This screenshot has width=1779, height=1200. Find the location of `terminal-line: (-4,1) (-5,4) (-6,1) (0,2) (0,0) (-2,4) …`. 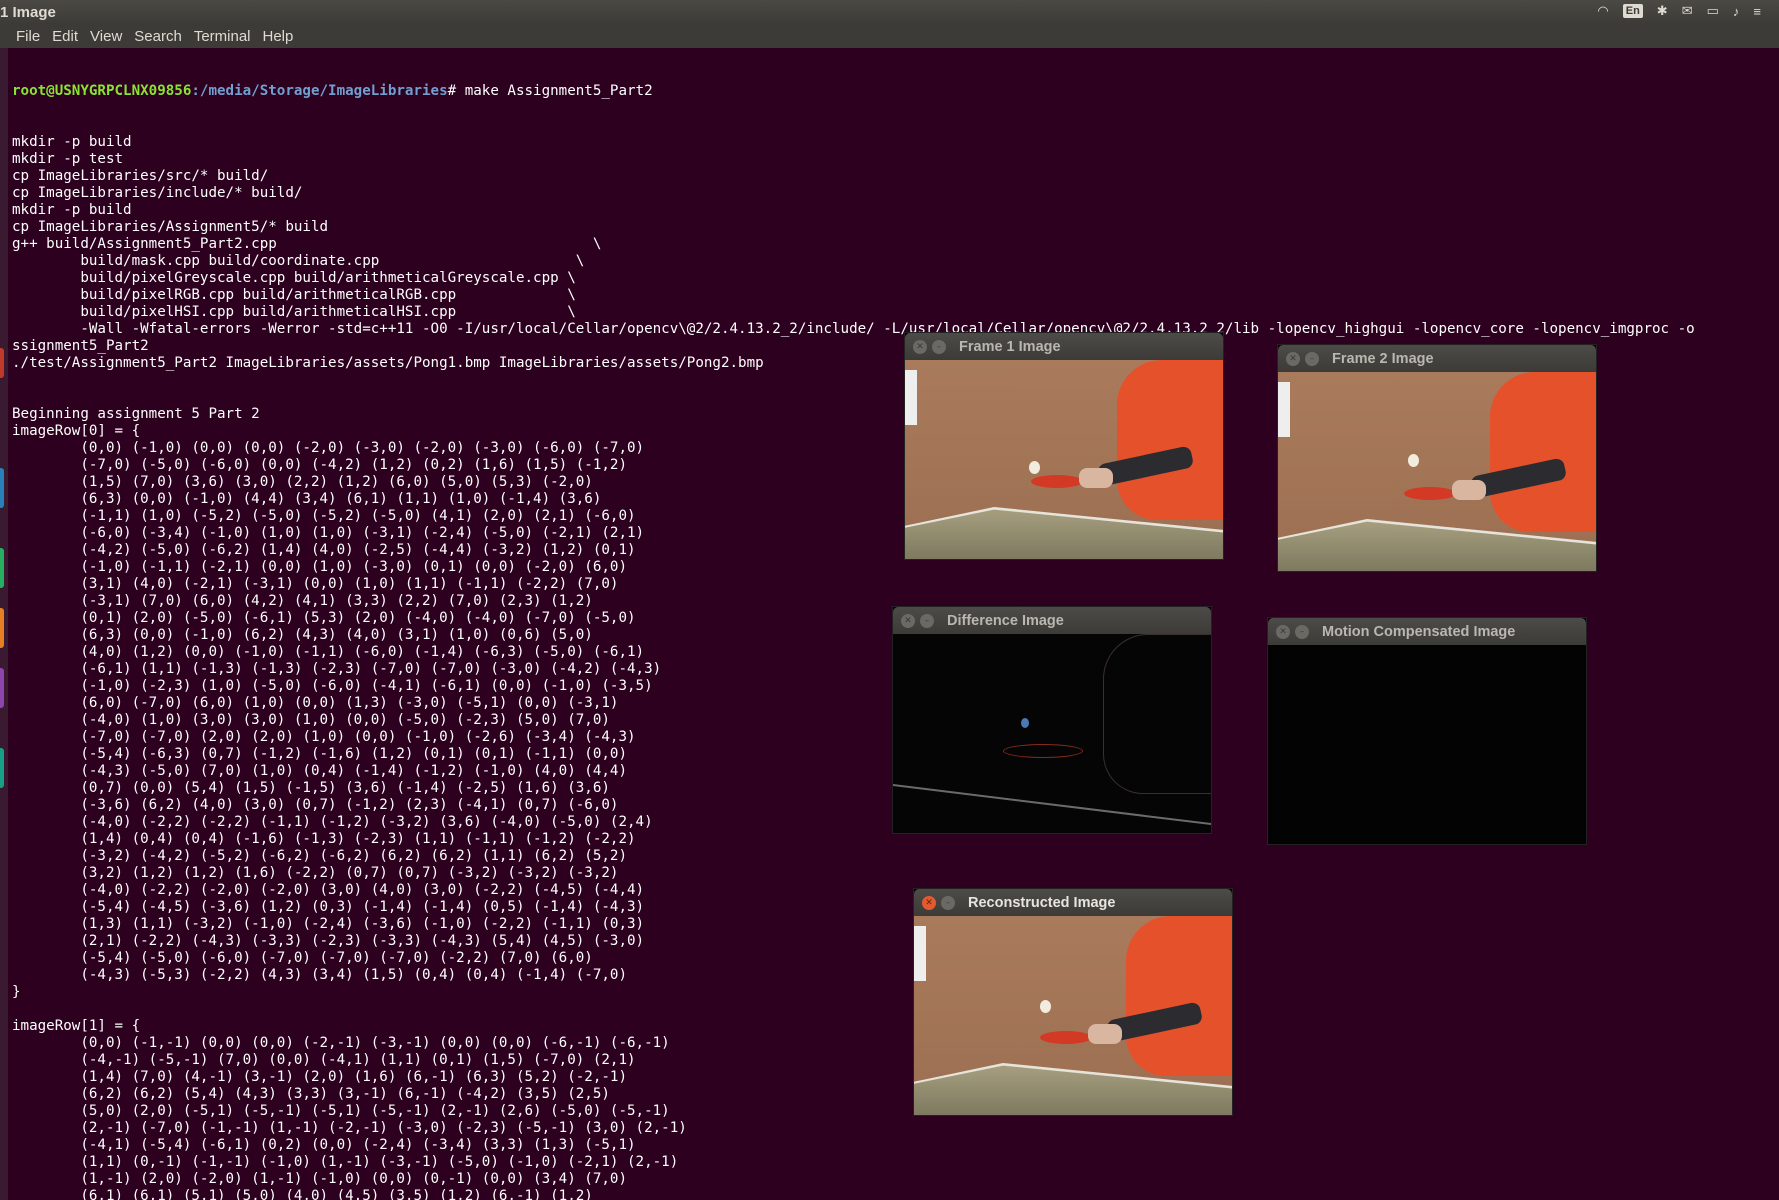

terminal-line: (-4,1) (-5,4) (-6,1) (0,2) (0,0) (-2,4) … is located at coordinates (324, 1145).